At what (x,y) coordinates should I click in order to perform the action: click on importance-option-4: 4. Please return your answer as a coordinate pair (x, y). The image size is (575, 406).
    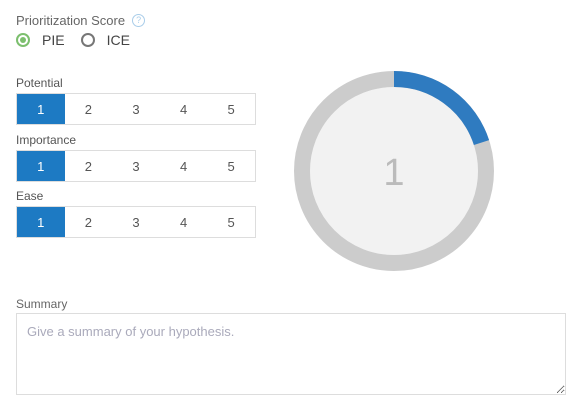
    Looking at the image, I should click on (183, 166).